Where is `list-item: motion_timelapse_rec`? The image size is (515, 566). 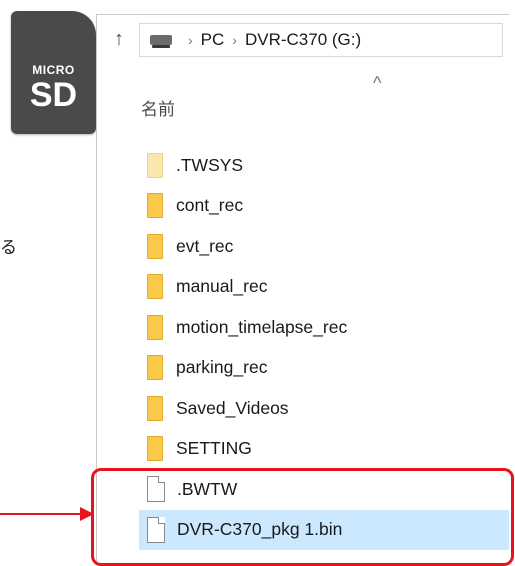 list-item: motion_timelapse_rec is located at coordinates (324, 327).